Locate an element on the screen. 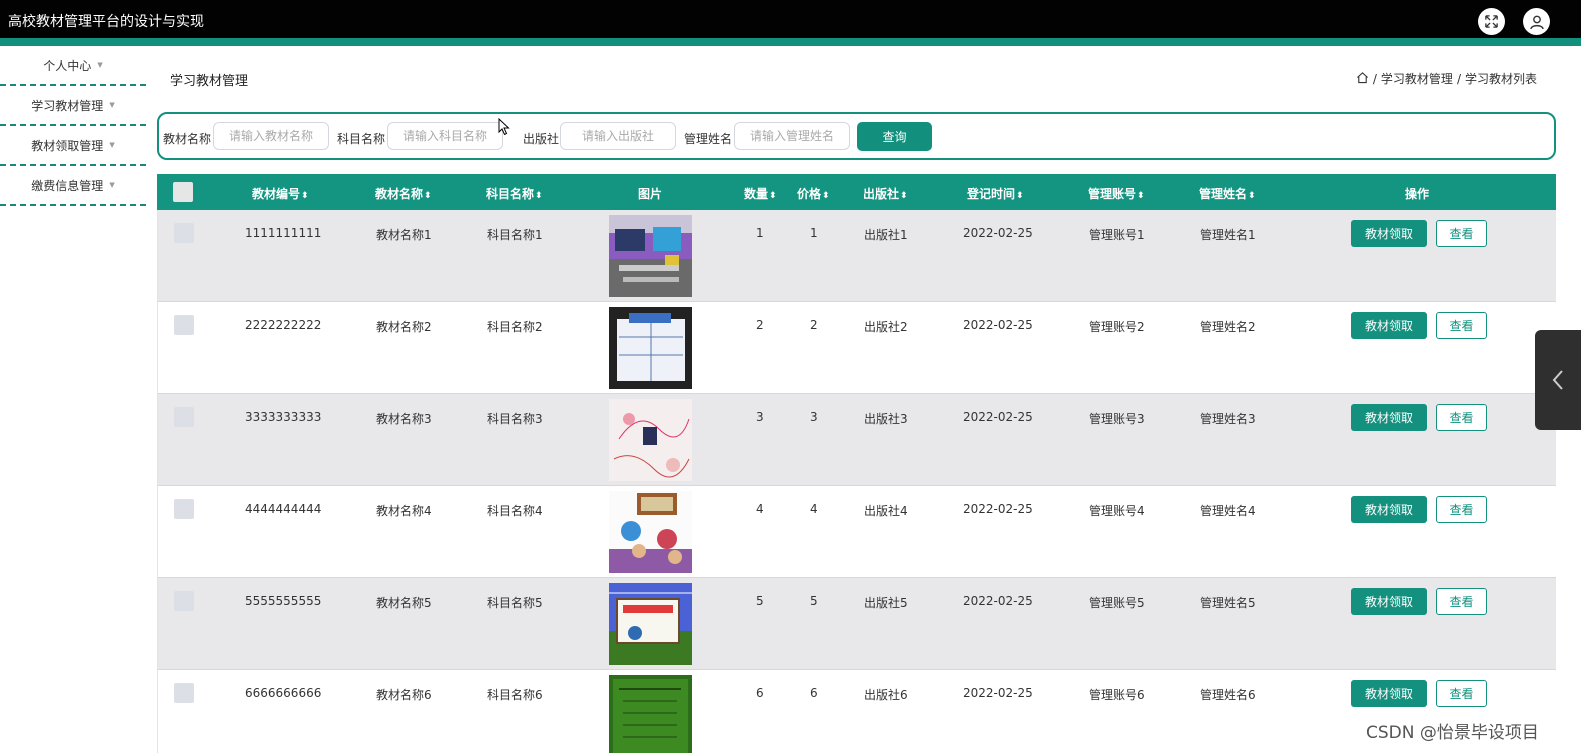 The height and width of the screenshot is (753, 1581). header-accent-strip is located at coordinates (790, 42).